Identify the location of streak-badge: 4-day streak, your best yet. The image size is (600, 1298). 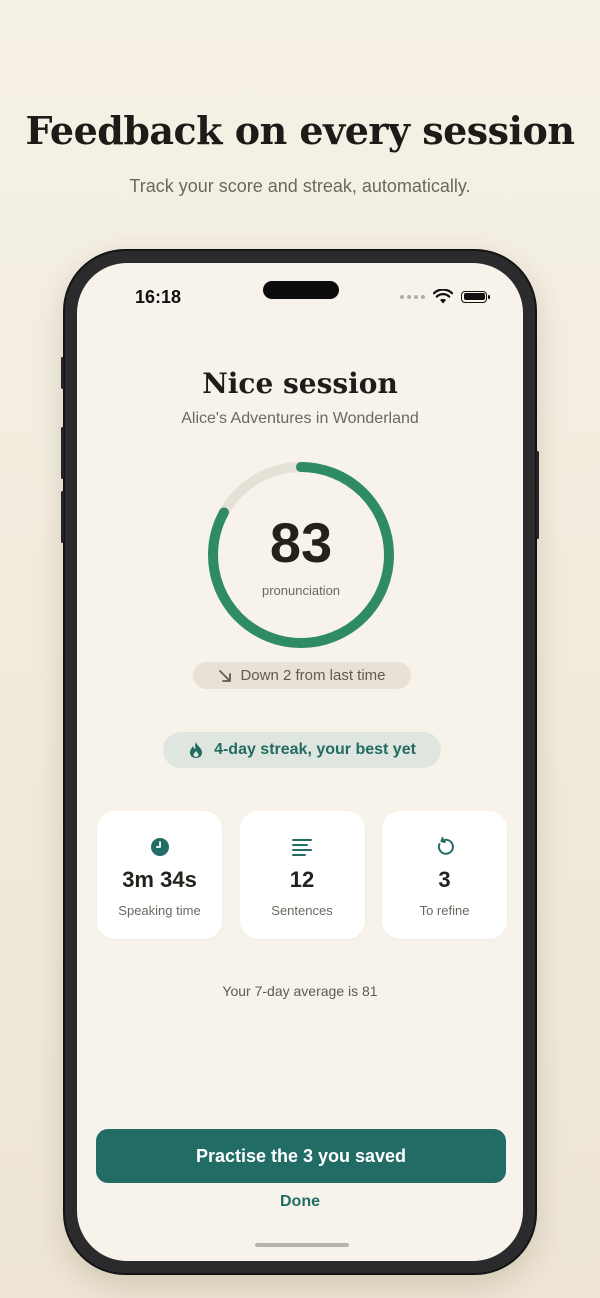
(302, 750).